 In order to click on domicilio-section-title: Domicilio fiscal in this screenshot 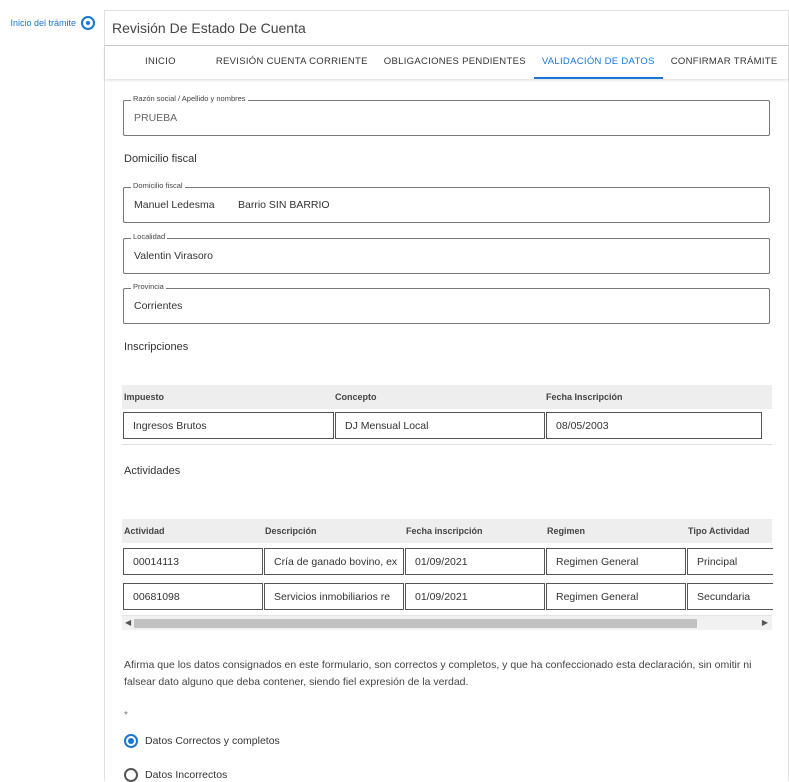, I will do `click(160, 159)`.